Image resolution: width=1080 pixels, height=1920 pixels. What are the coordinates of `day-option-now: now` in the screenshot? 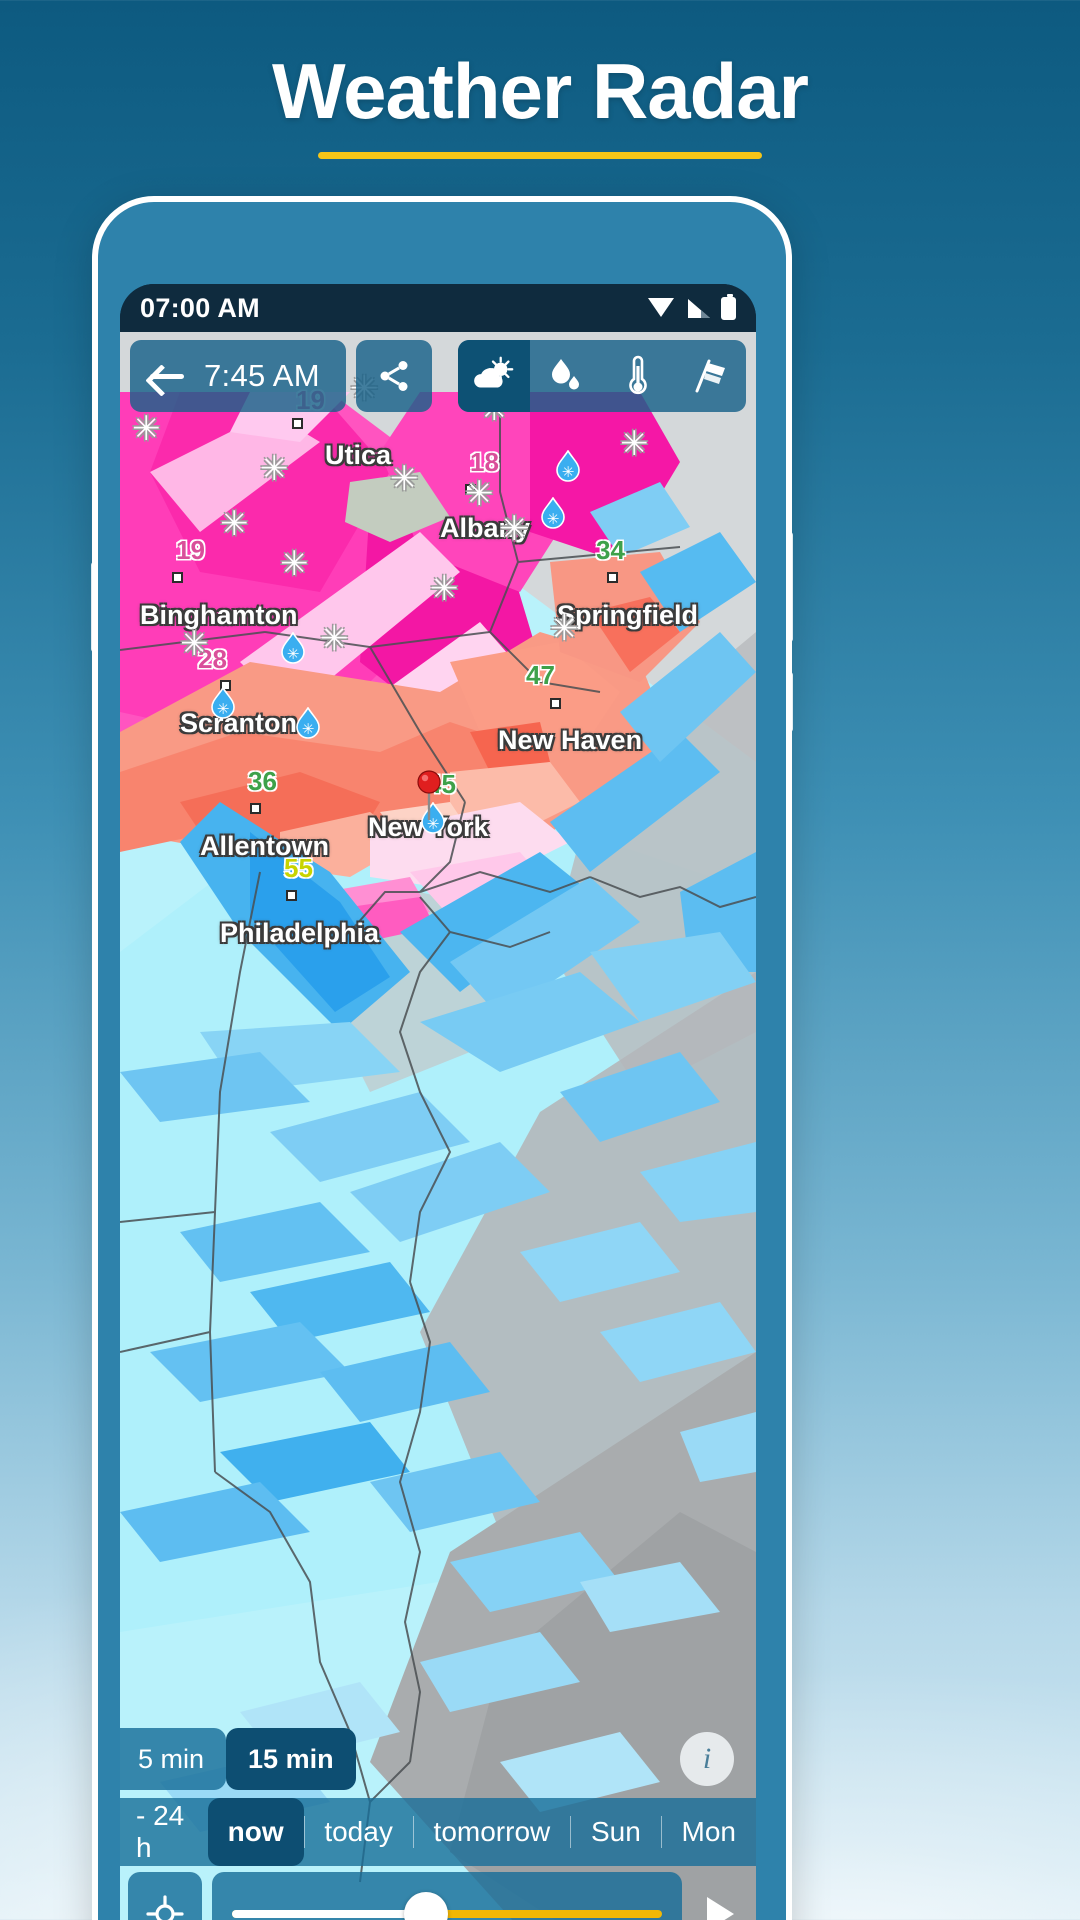 It's located at (255, 1832).